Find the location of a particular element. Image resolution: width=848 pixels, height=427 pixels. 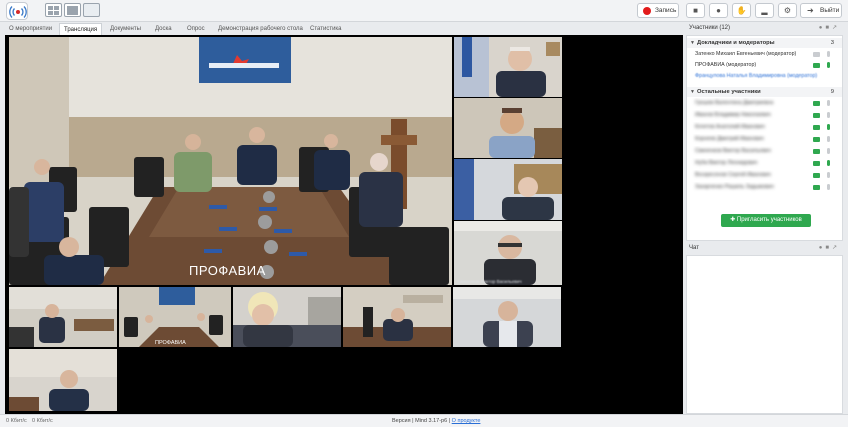

group-moderators: ▼ Докладчики и модераторы 3 is located at coordinates (764, 43).